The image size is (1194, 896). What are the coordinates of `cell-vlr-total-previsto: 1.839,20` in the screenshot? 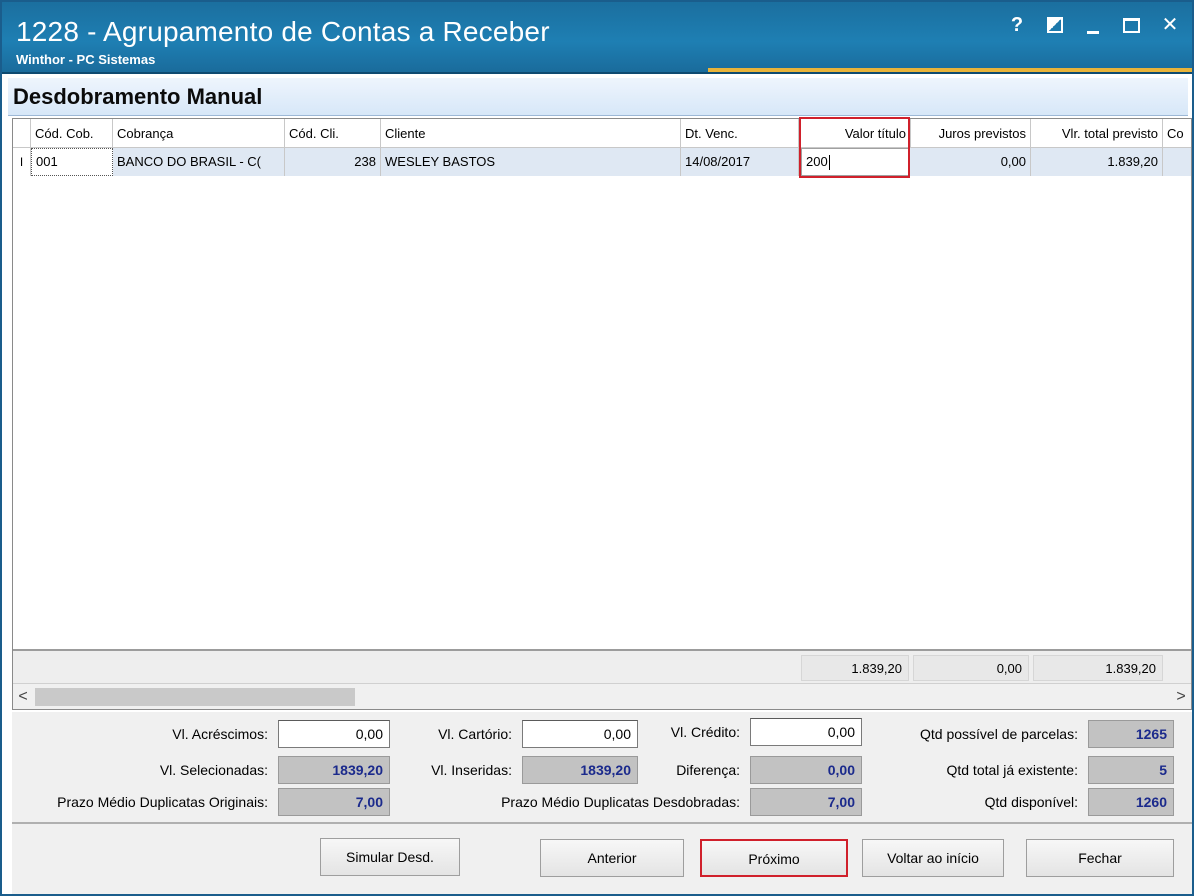 It's located at (1097, 162).